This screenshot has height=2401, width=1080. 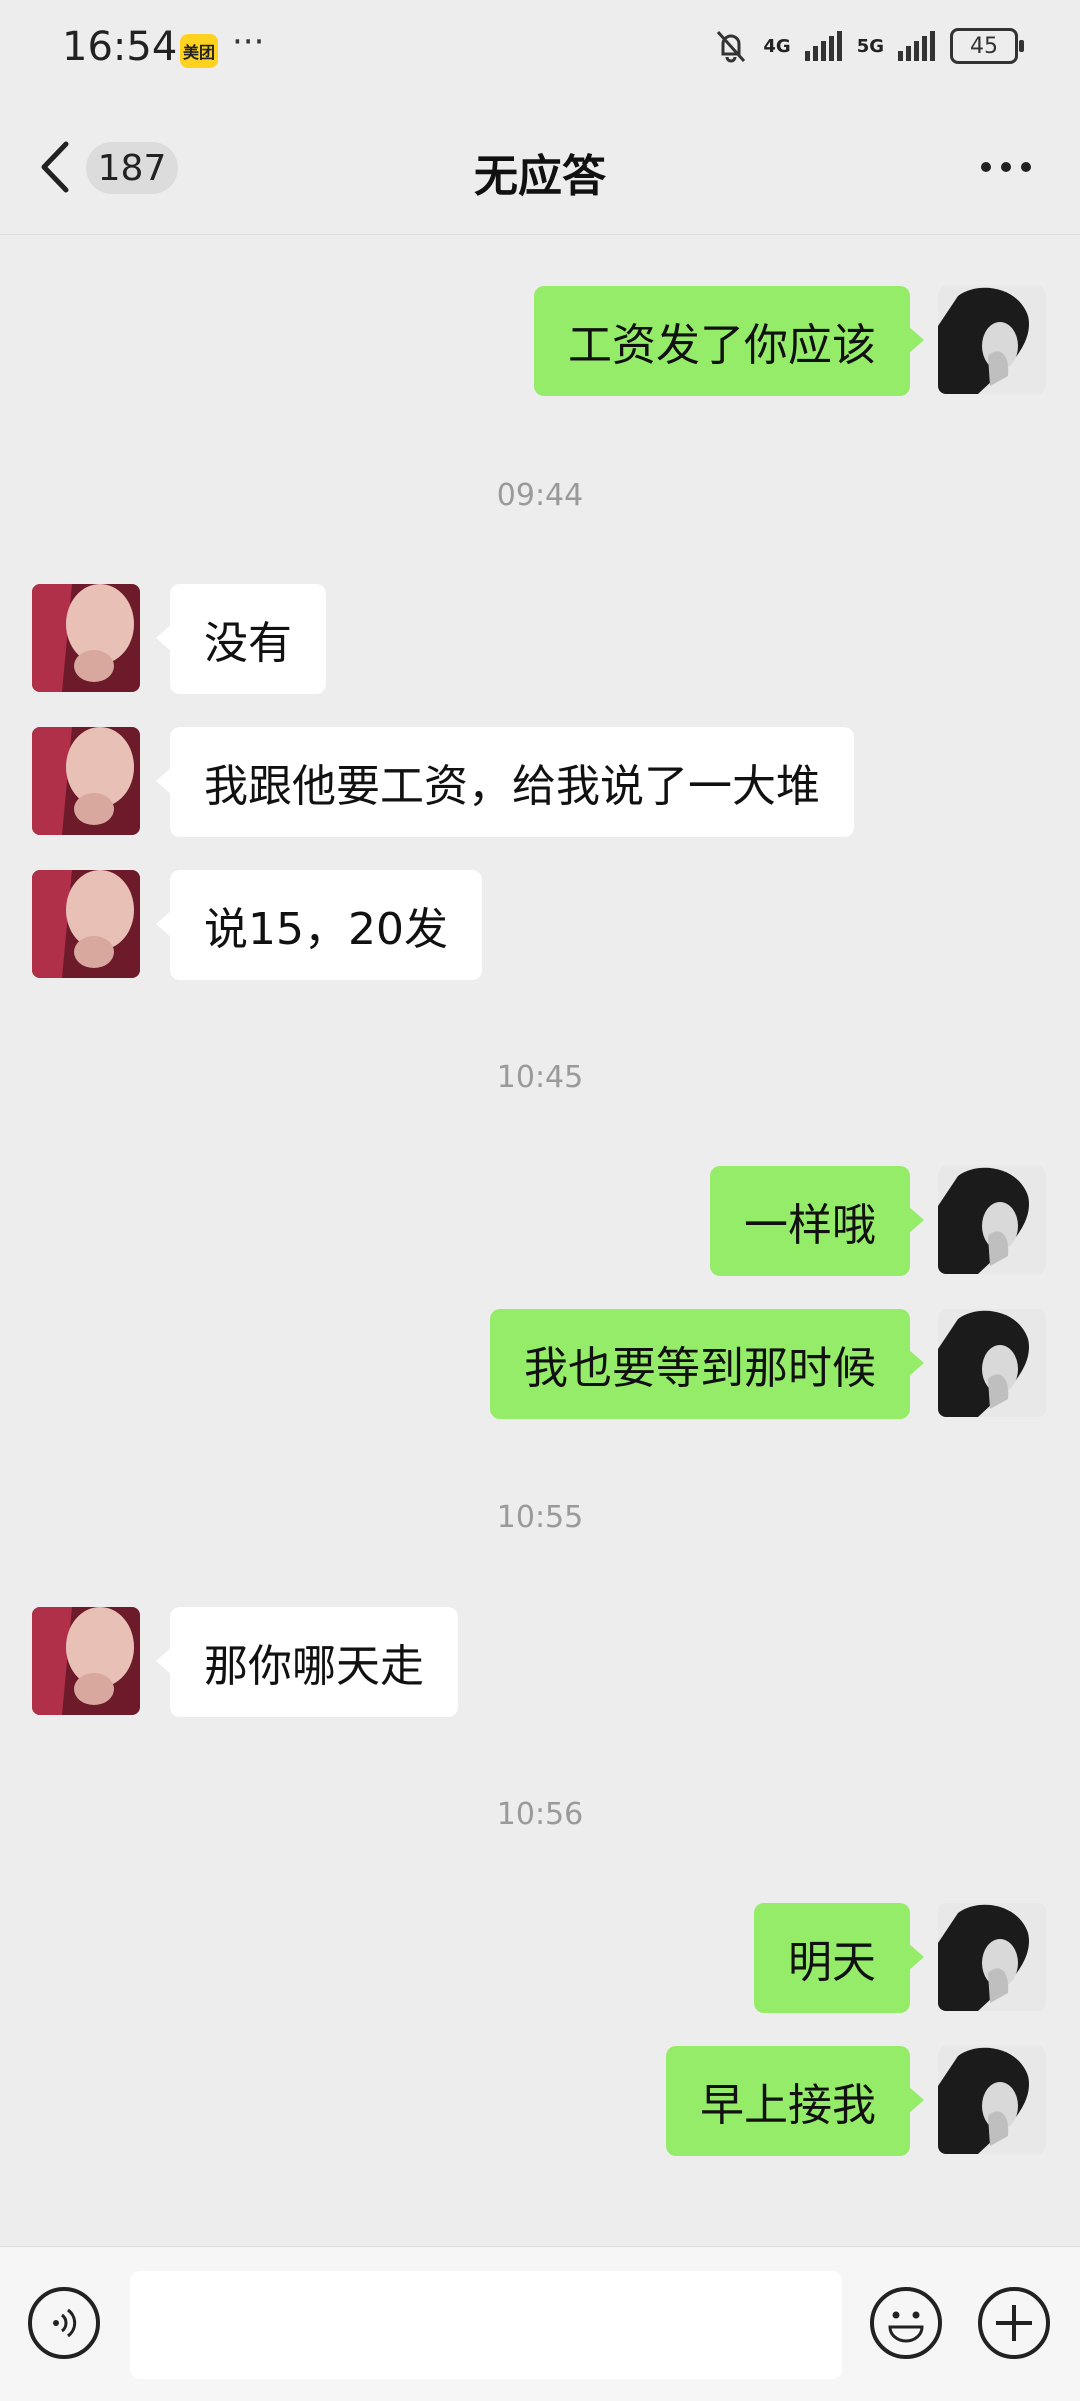 What do you see at coordinates (120, 47) in the screenshot?
I see `status-time: 16:54` at bounding box center [120, 47].